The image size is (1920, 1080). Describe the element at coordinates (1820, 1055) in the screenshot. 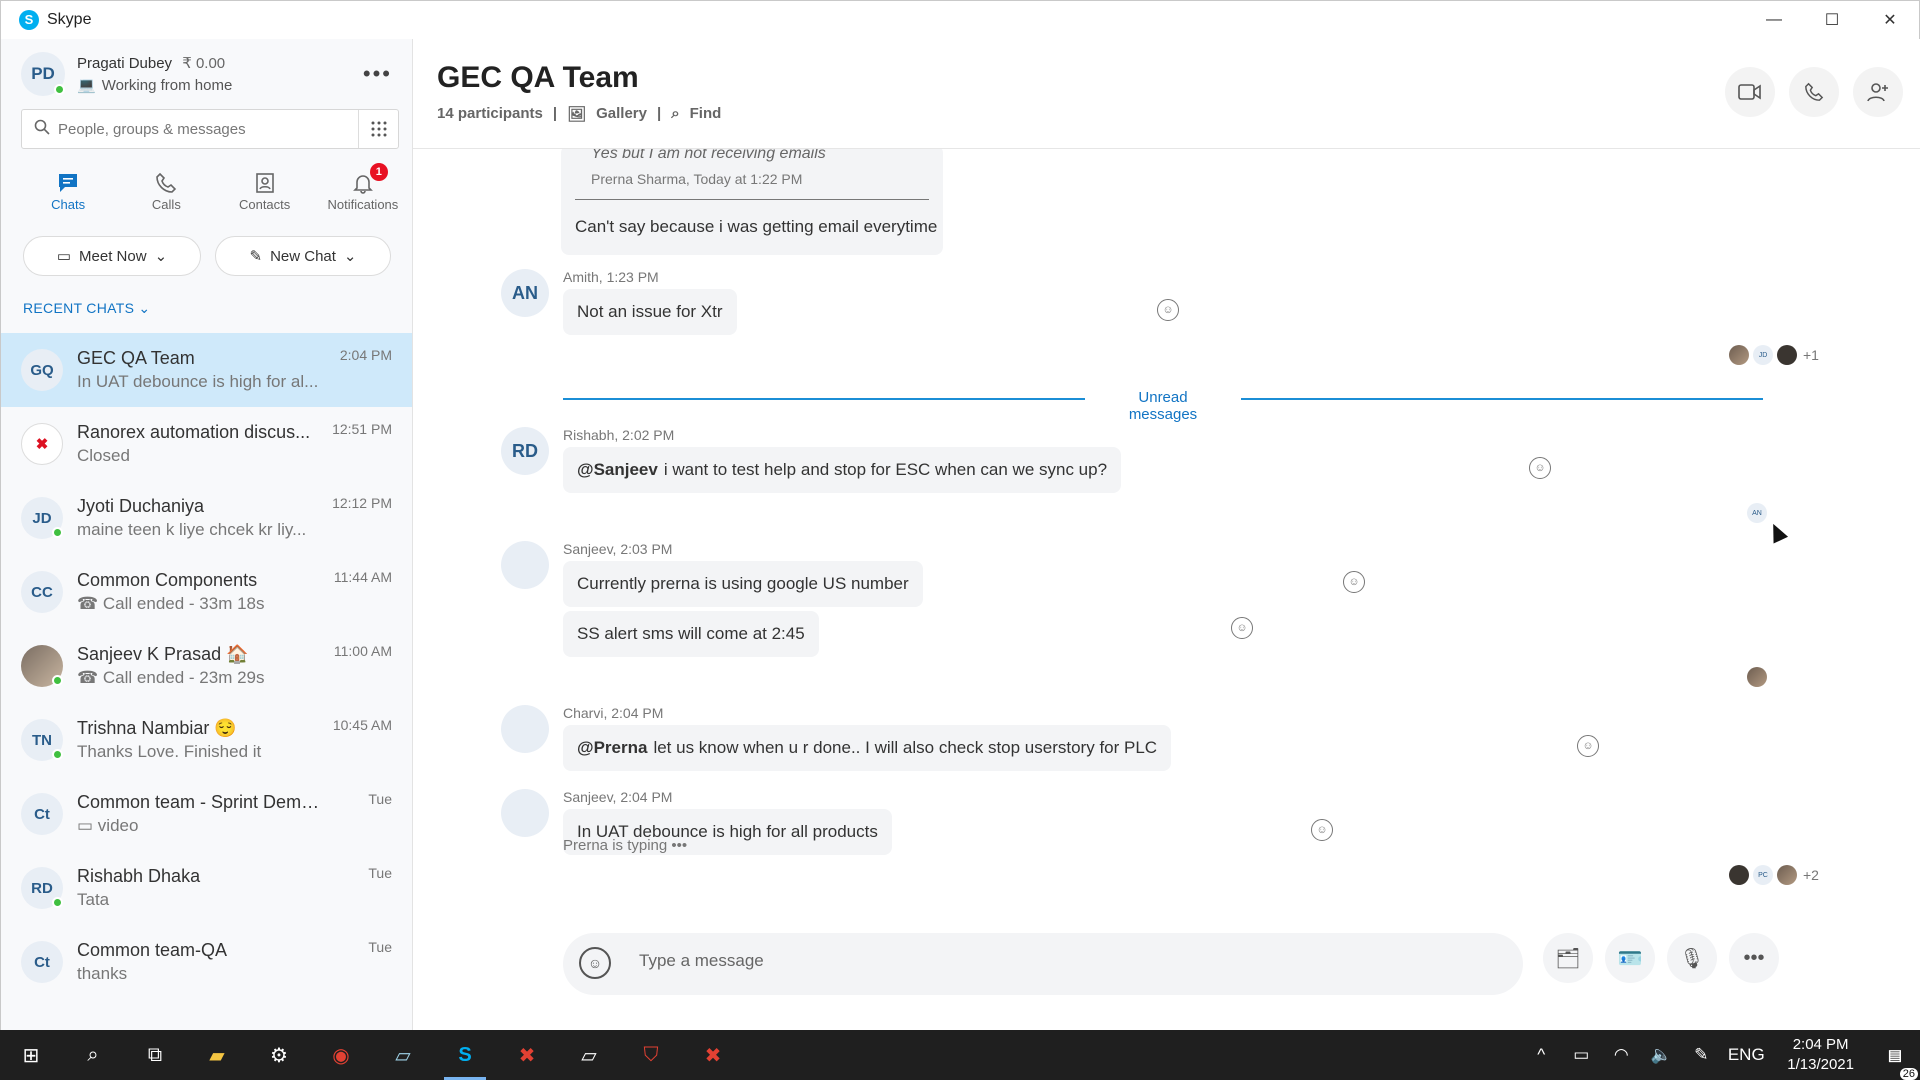

I see `clock: 2:04 PM 1/13/2021` at that location.